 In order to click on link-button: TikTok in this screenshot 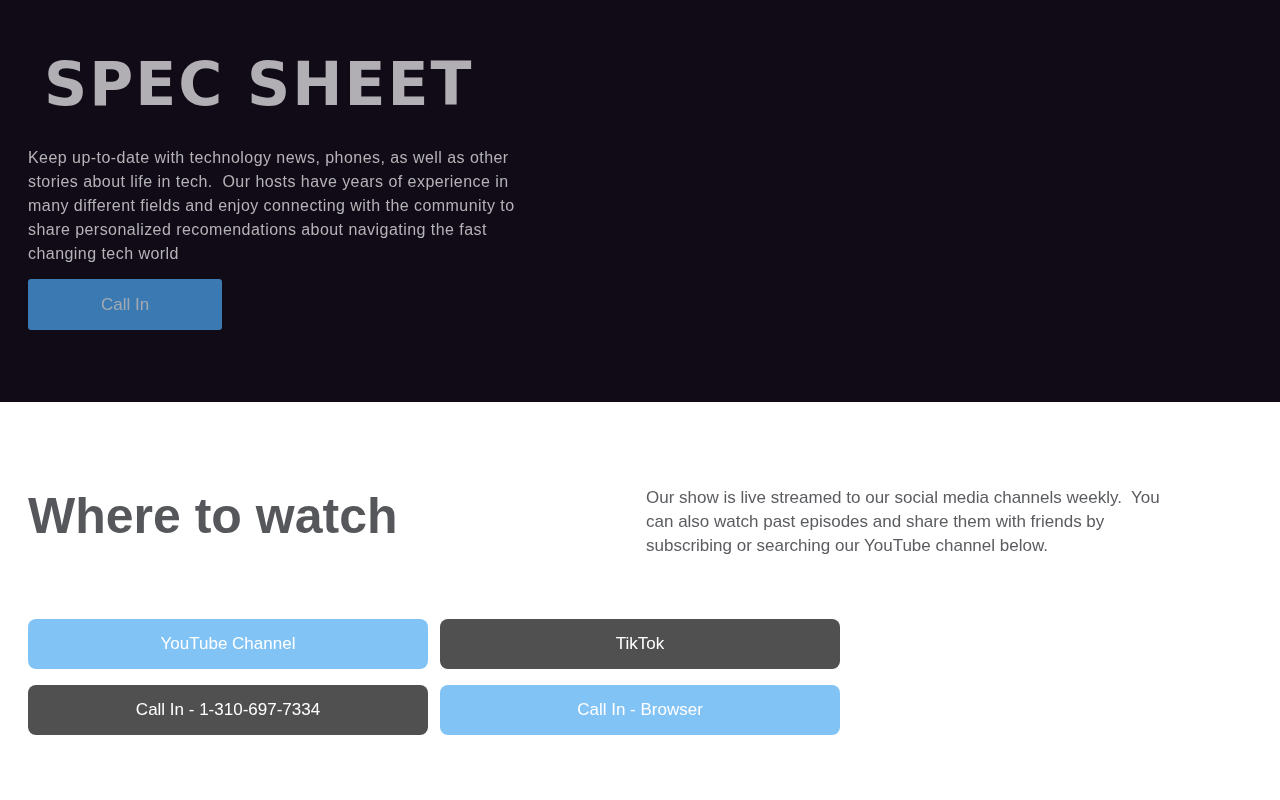, I will do `click(640, 644)`.